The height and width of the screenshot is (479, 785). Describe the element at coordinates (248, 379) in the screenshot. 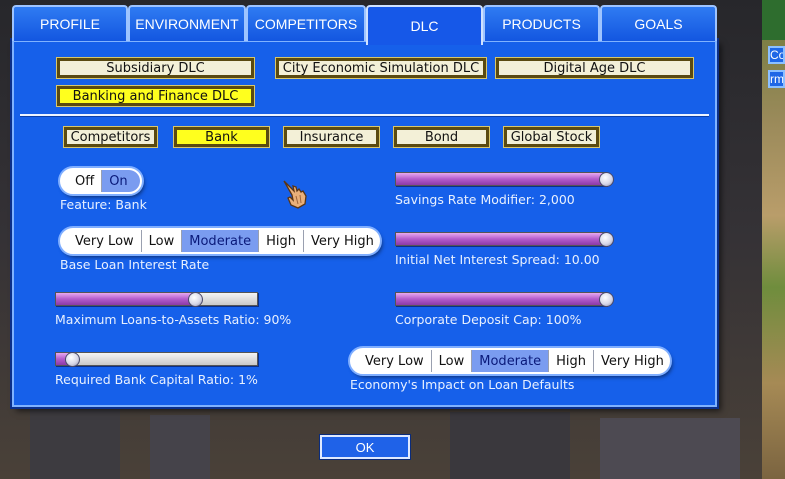

I see `required-capital-ratio-value: 1%` at that location.